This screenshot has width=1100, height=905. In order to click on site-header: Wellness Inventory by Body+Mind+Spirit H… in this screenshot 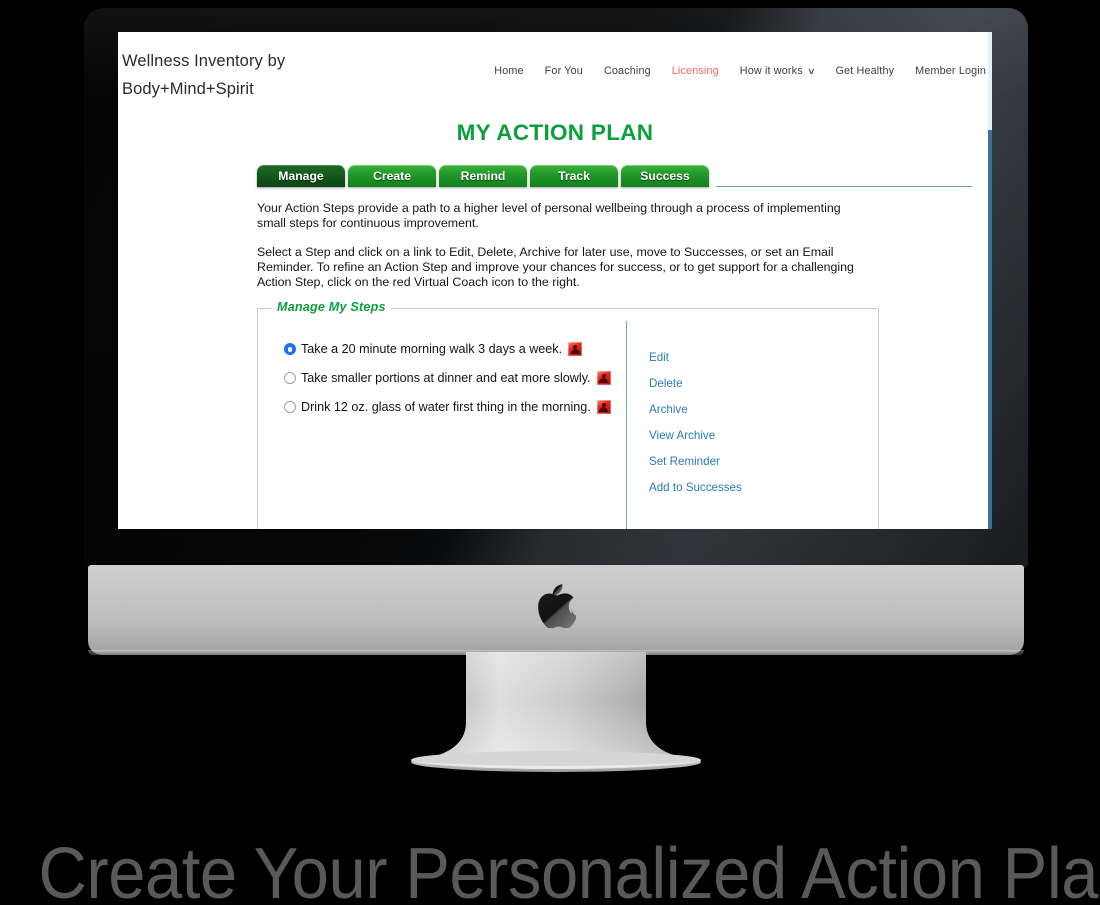, I will do `click(555, 74)`.